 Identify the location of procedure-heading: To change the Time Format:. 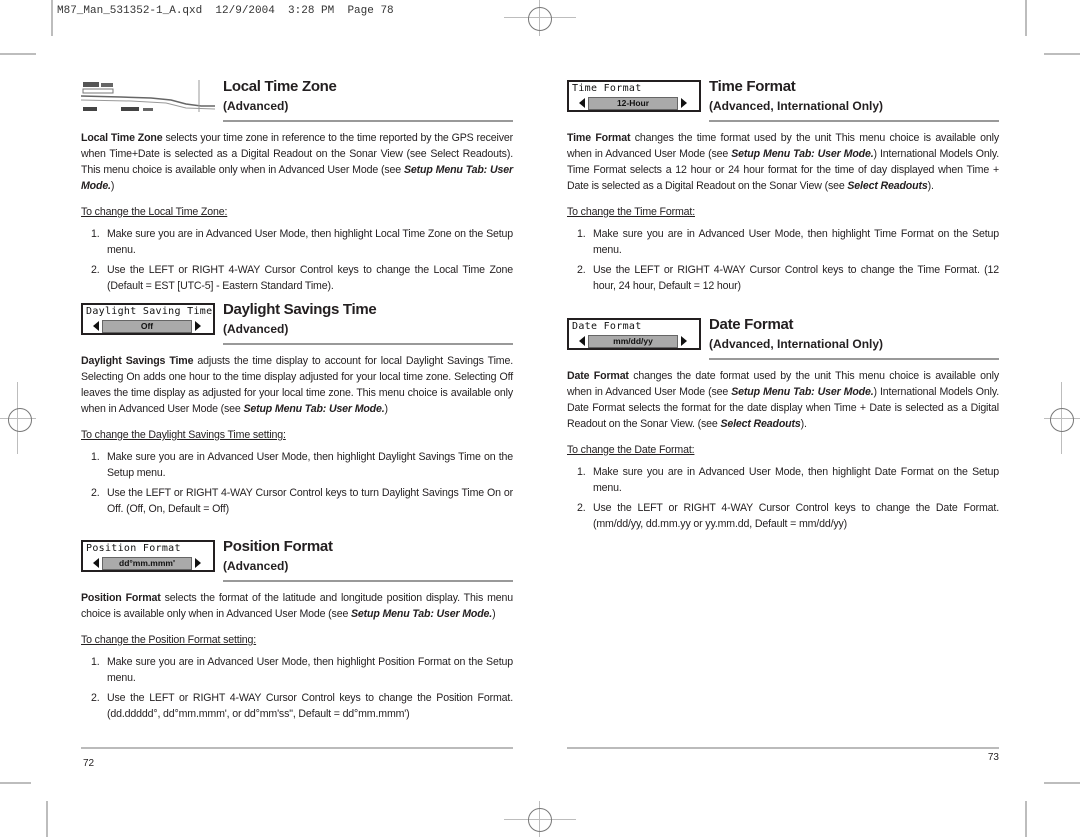
(631, 212).